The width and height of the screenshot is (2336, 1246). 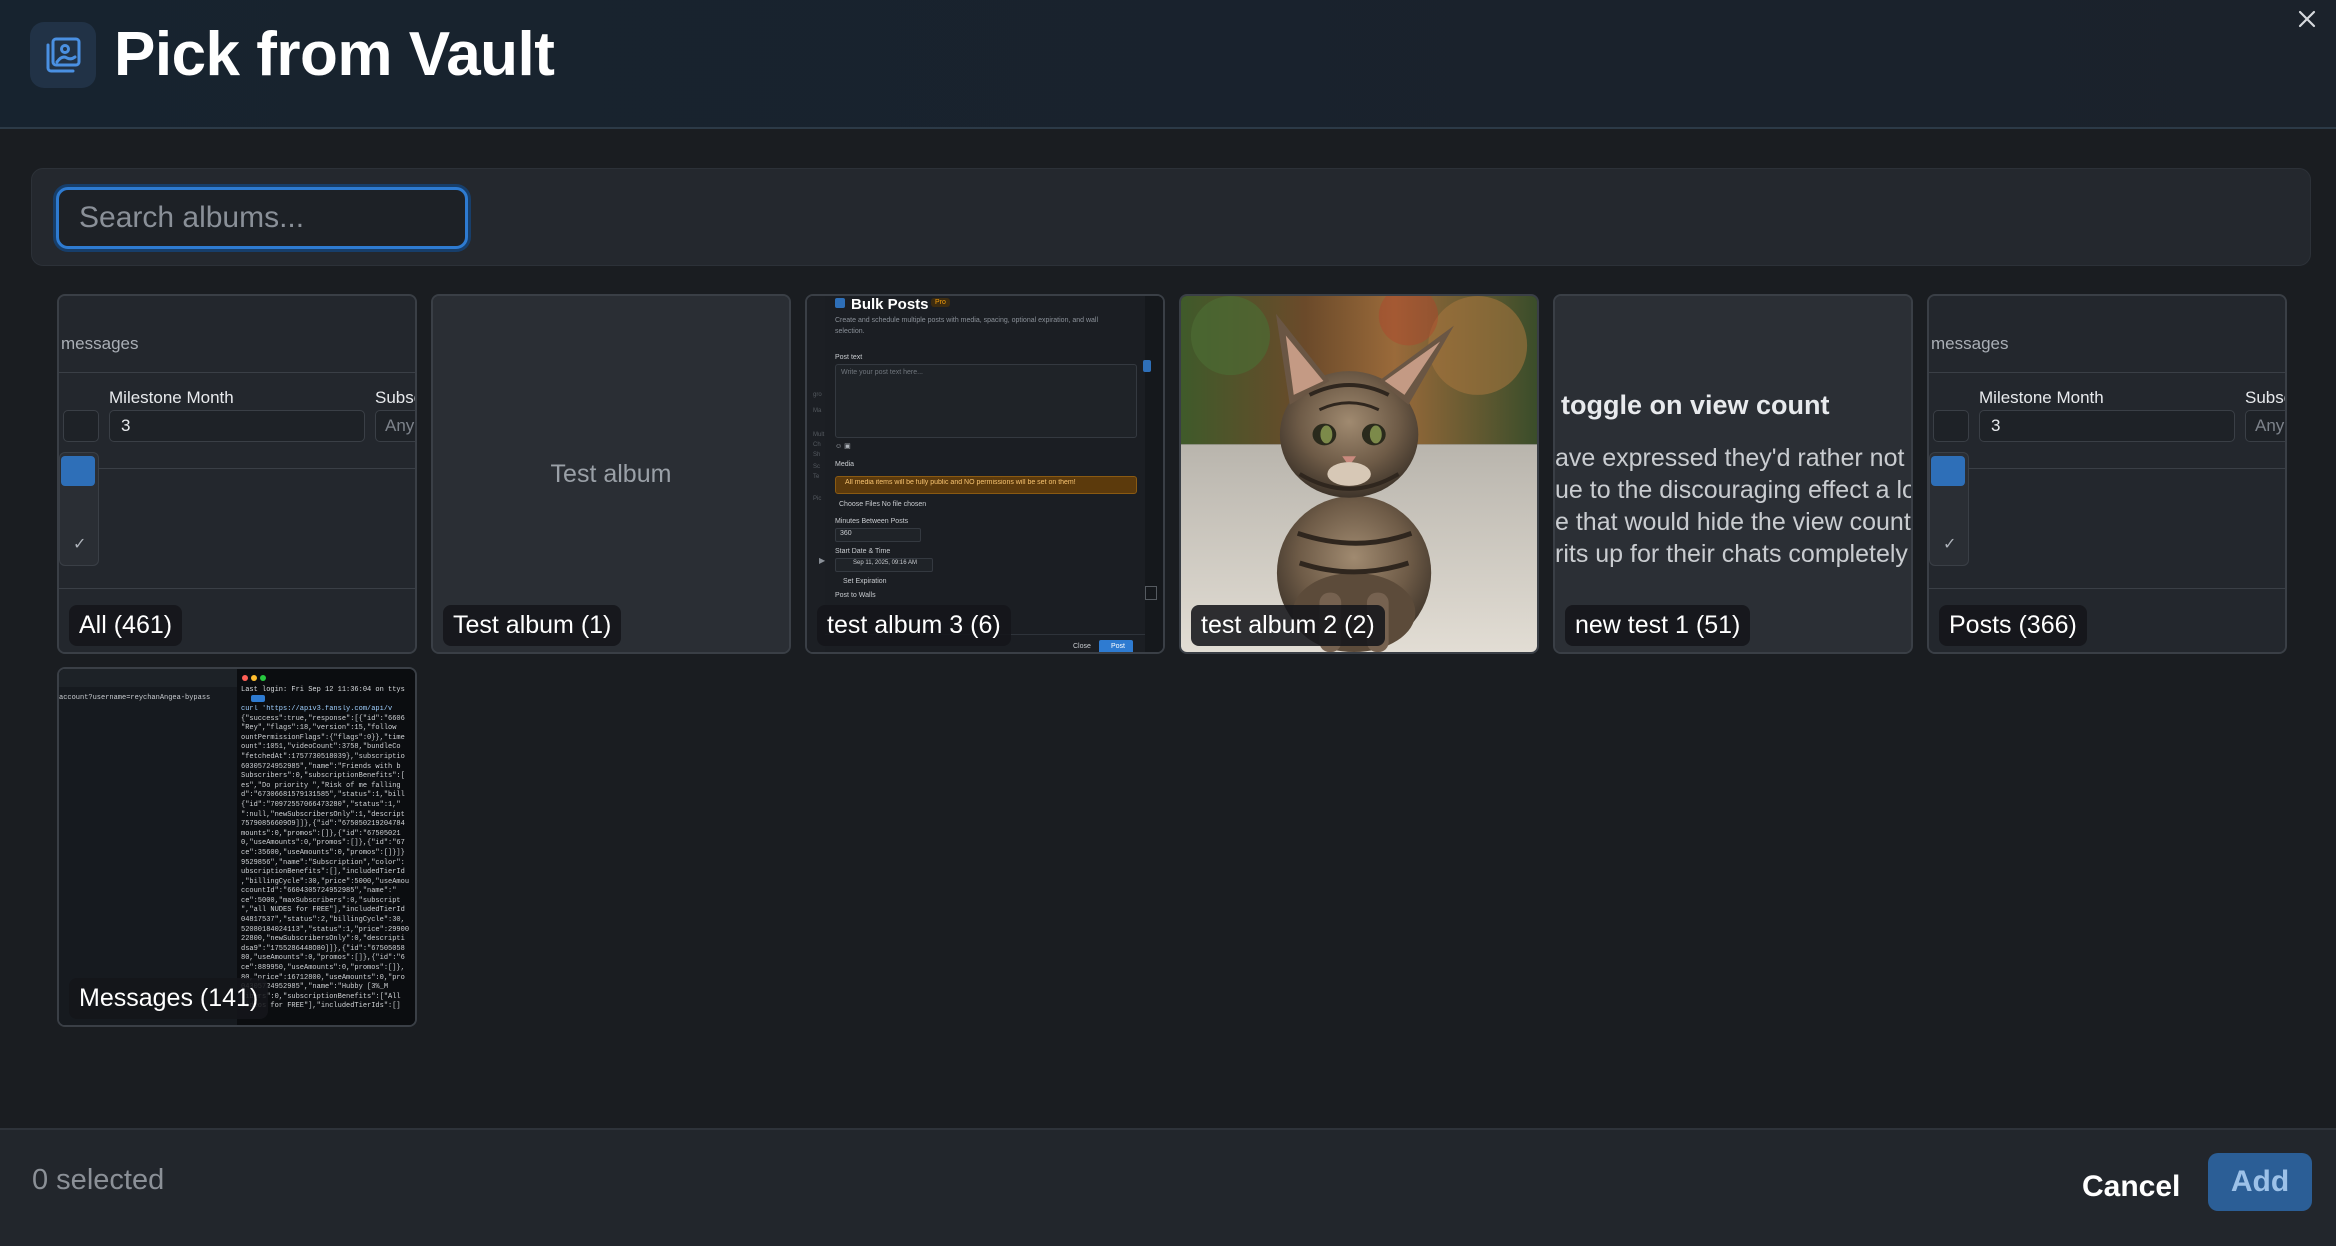 What do you see at coordinates (321, 785) in the screenshot?
I see `terminal-line: es","Do priority ","Risk of me falling` at bounding box center [321, 785].